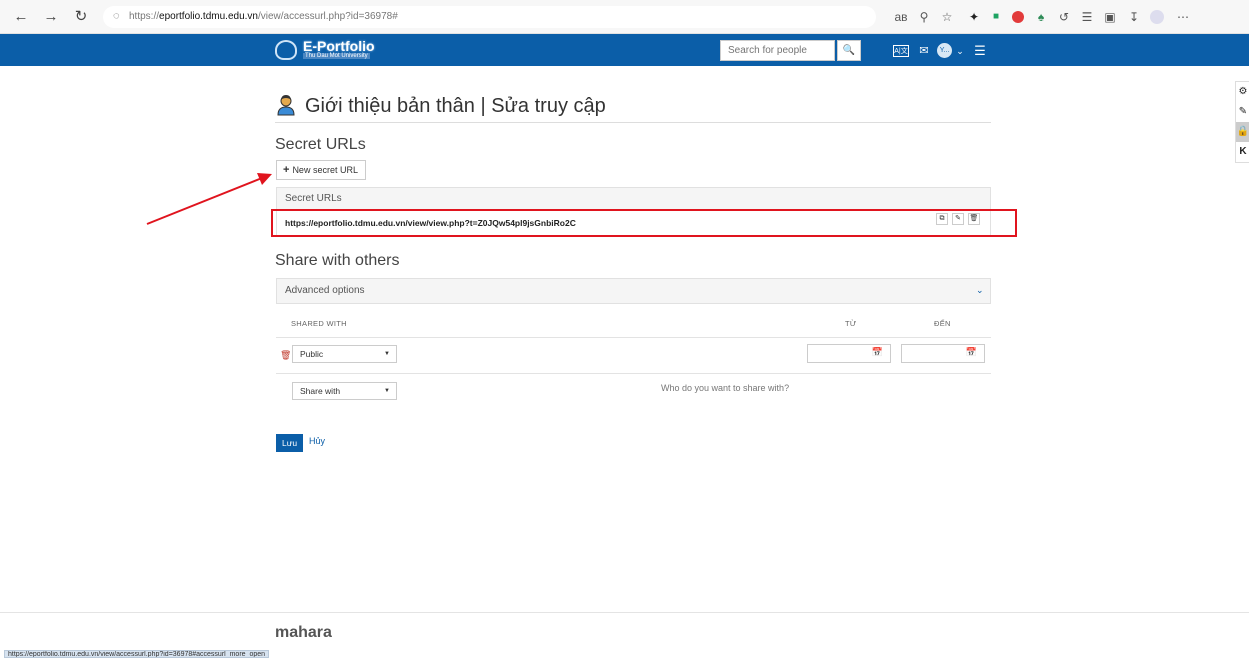 Image resolution: width=1249 pixels, height=658 pixels. I want to click on collections-icon: ▣, so click(1110, 17).